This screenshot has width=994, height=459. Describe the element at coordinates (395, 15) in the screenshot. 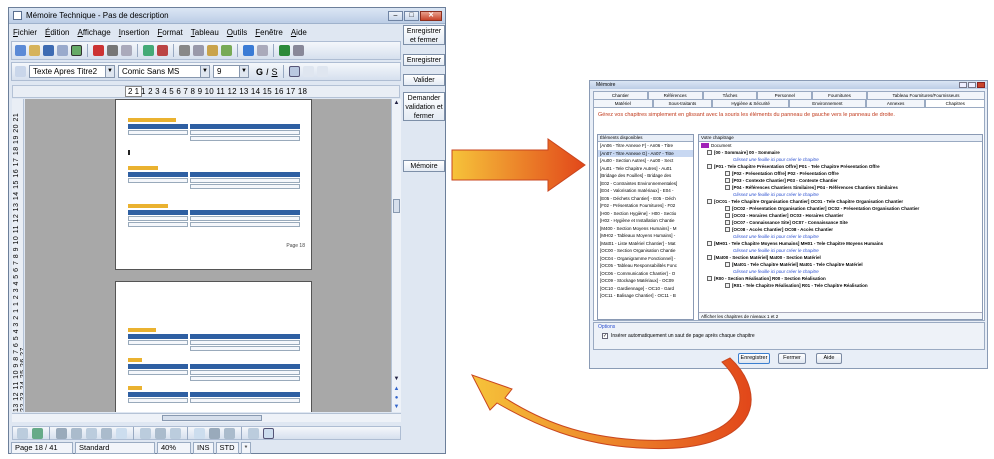

I see `minimize-button: –` at that location.